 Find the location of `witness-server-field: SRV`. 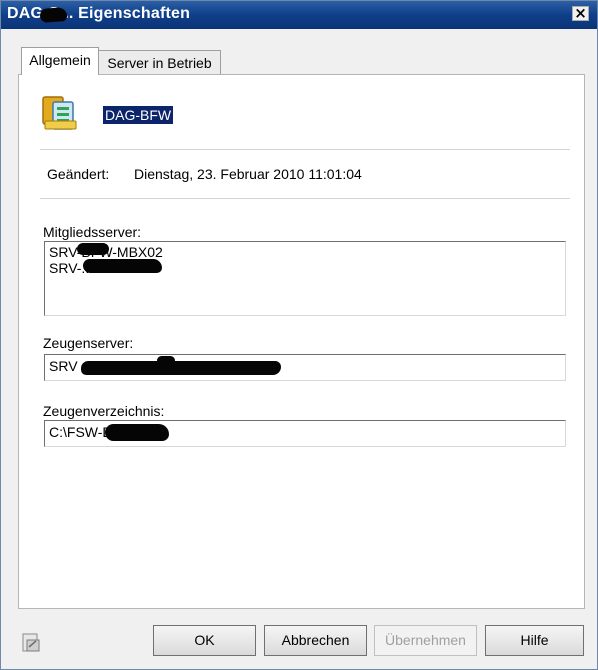

witness-server-field: SRV is located at coordinates (305, 367).